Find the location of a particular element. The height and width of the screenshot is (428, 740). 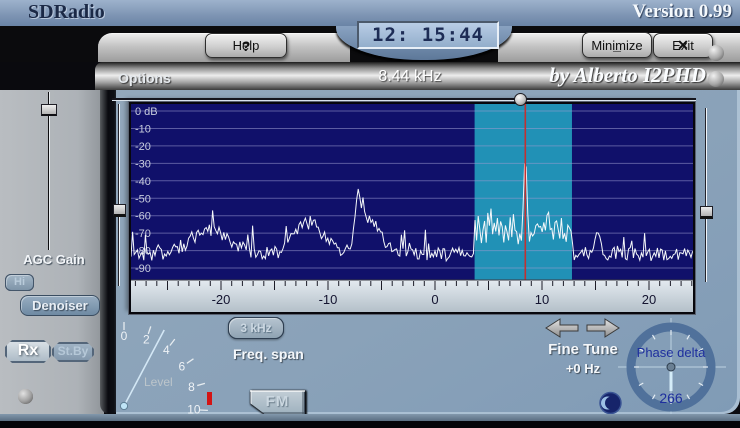

span-button-3khz: 3 kHz is located at coordinates (256, 328).